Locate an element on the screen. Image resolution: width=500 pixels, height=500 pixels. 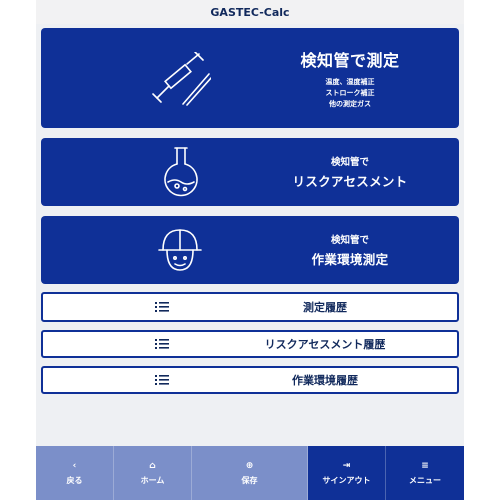
measurement-history-button: 測定履歴 is located at coordinates (250, 307).